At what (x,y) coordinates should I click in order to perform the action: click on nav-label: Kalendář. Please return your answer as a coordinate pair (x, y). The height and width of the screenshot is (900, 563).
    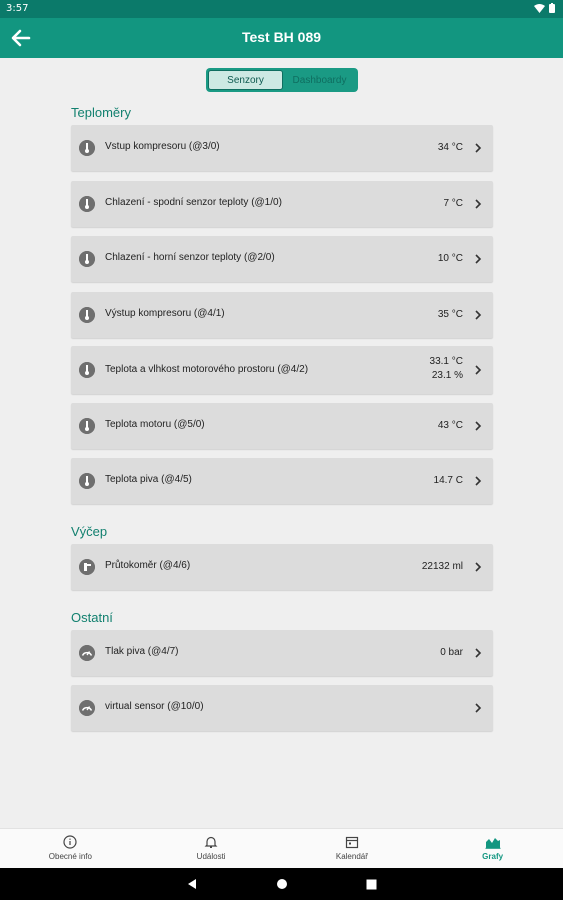
    Looking at the image, I should click on (351, 856).